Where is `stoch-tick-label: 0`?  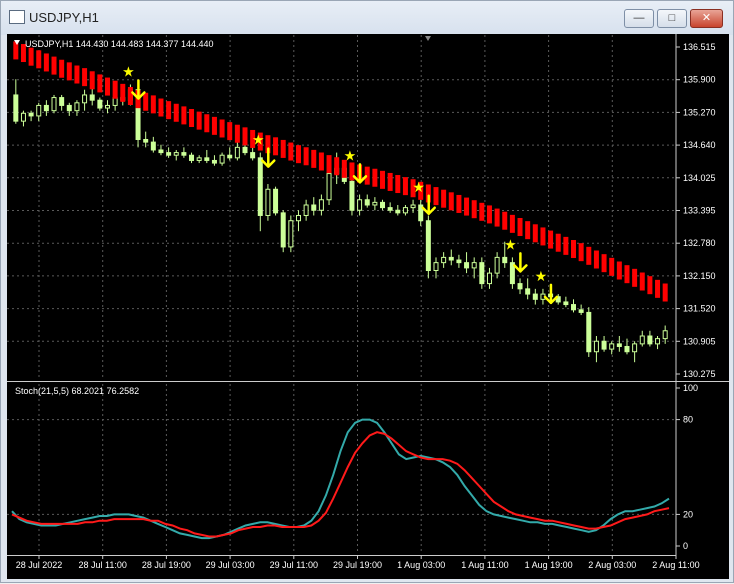 stoch-tick-label: 0 is located at coordinates (685, 546).